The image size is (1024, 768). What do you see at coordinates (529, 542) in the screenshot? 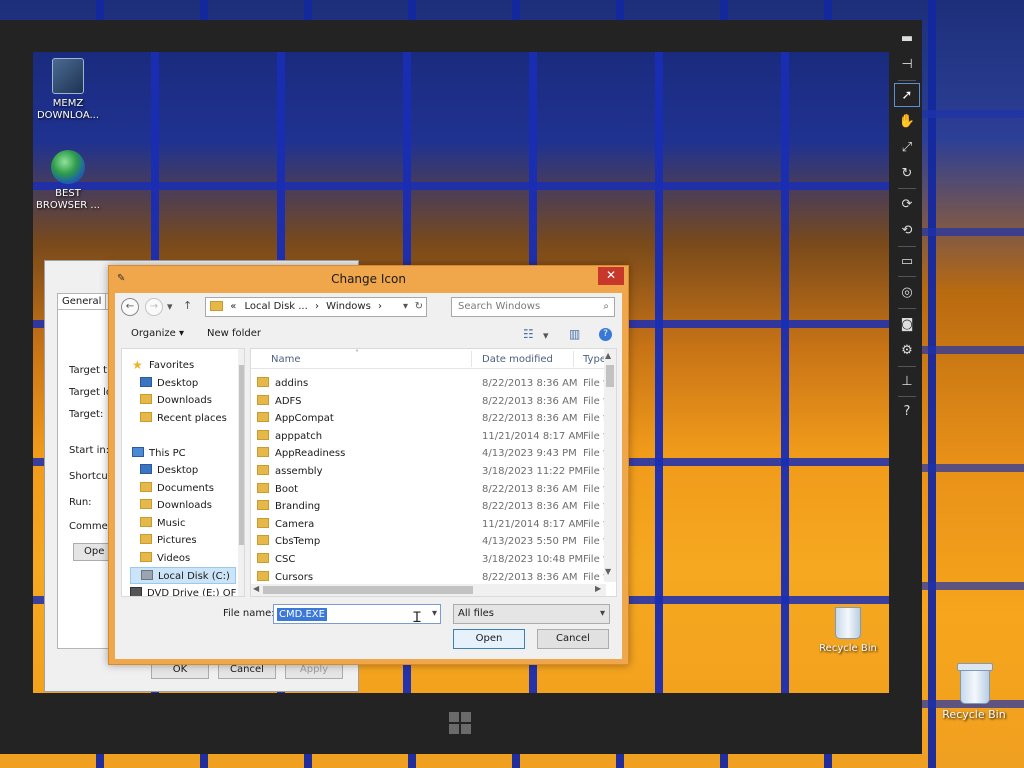
I see `file-date-cell: 4/13/2023 5:50 PM` at bounding box center [529, 542].